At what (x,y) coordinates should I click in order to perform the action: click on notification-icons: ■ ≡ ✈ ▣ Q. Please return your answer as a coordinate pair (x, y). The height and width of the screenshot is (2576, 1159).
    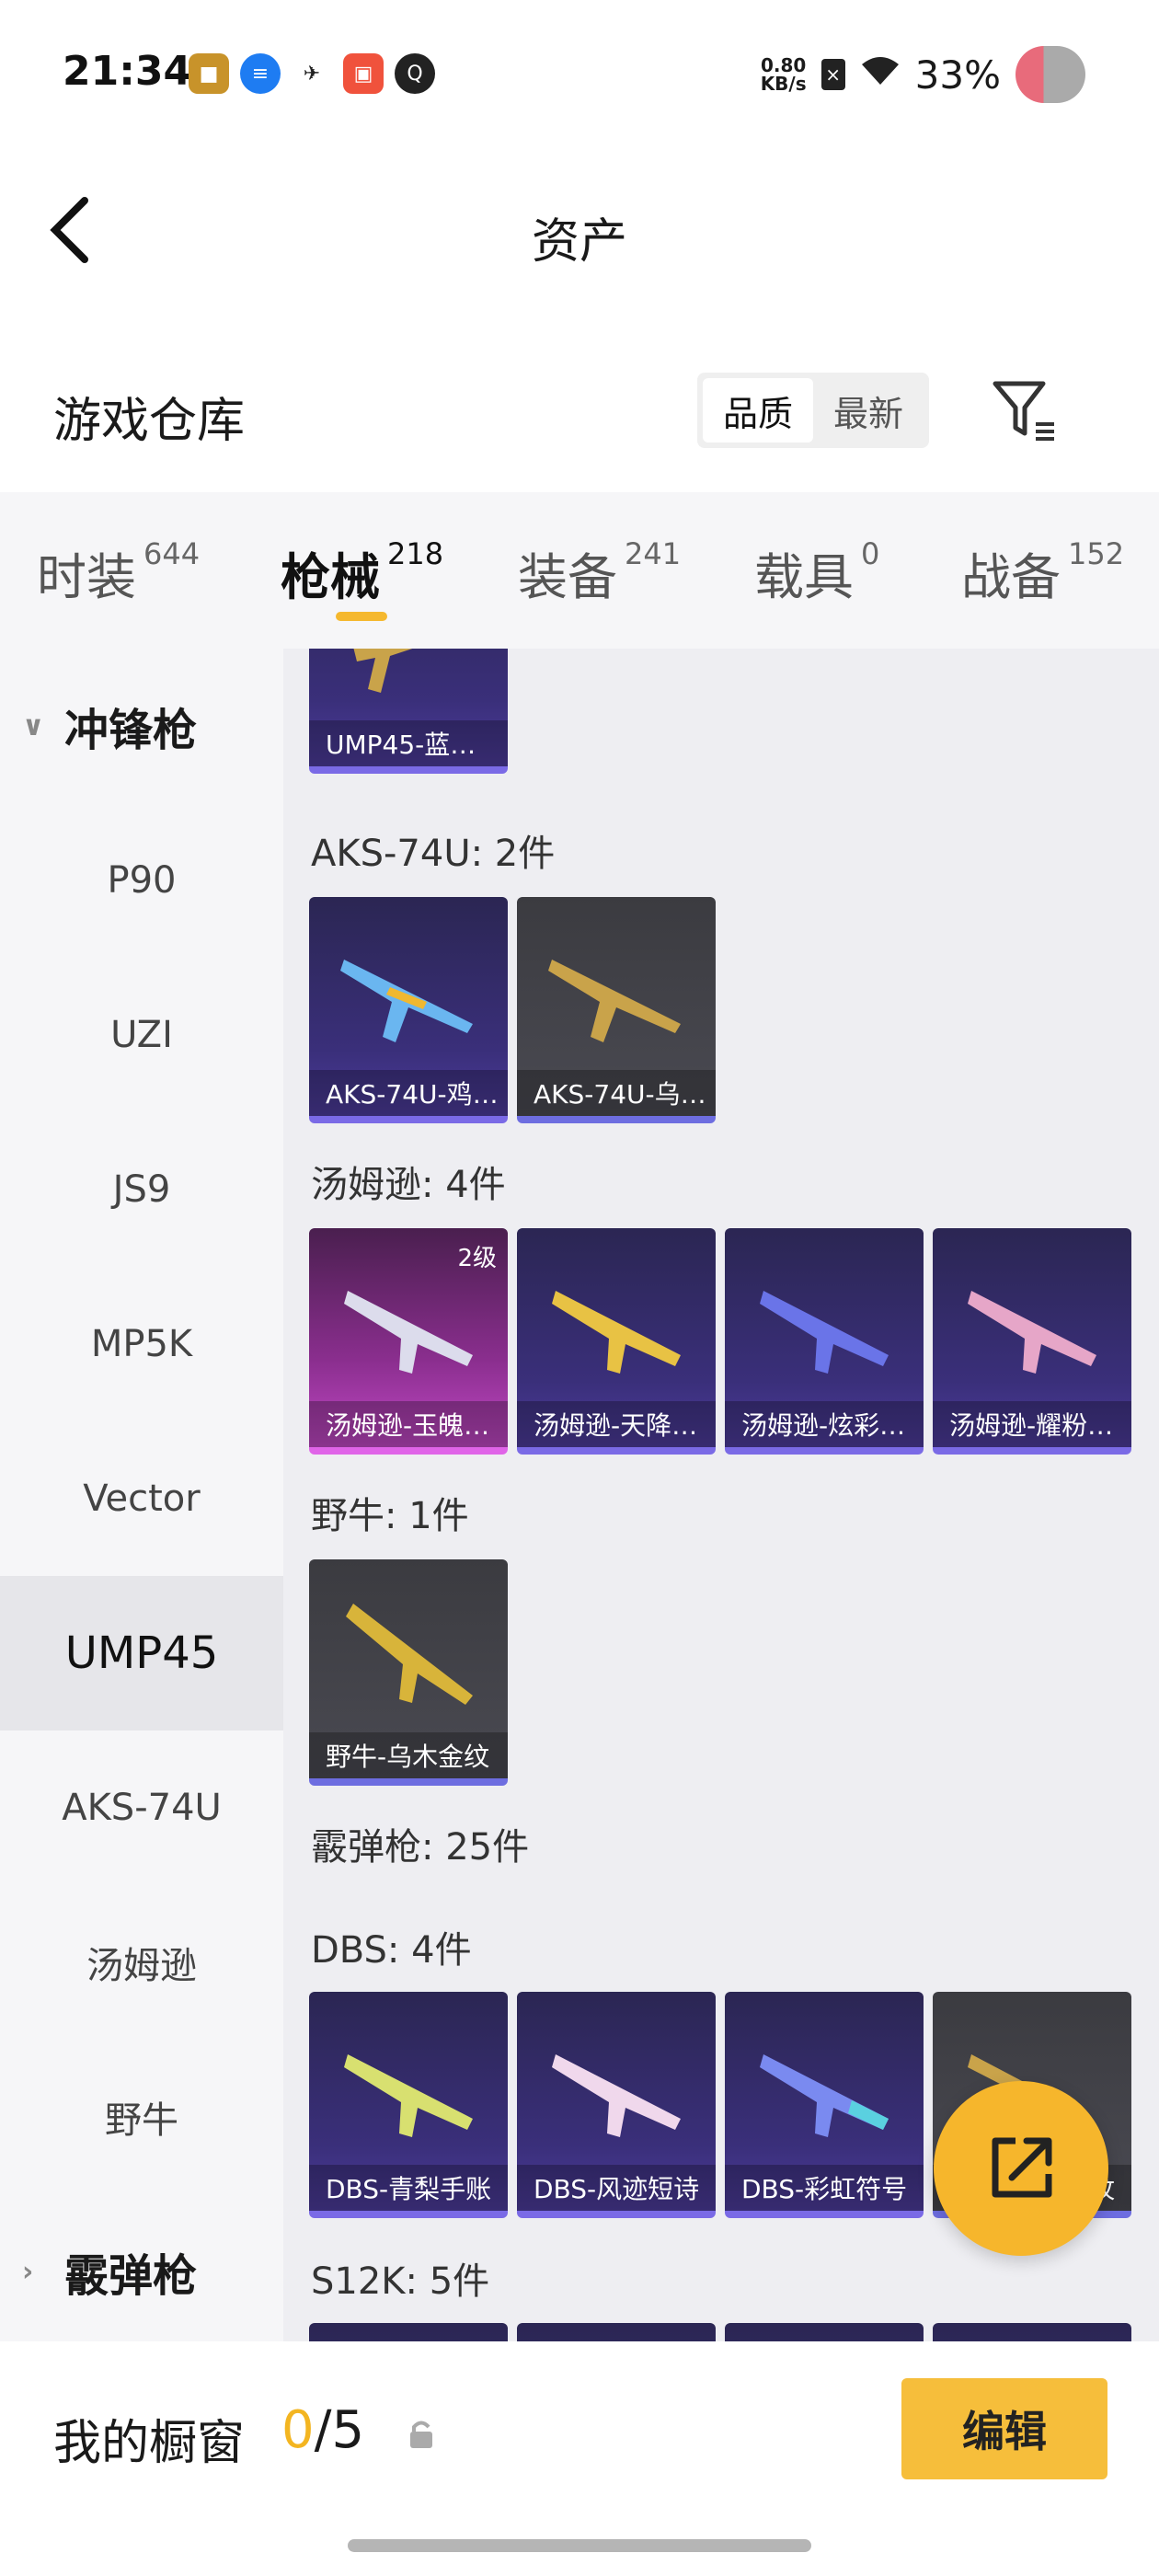
    Looking at the image, I should click on (312, 73).